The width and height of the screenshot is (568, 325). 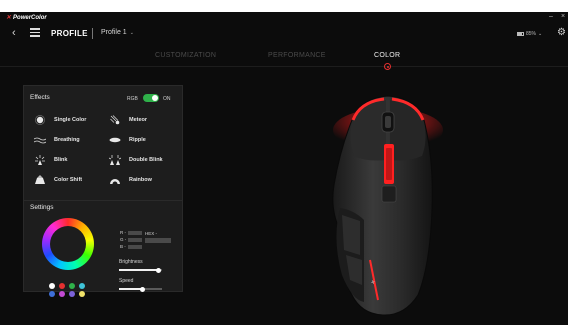 What do you see at coordinates (137, 140) in the screenshot?
I see `effect-label: Ripple` at bounding box center [137, 140].